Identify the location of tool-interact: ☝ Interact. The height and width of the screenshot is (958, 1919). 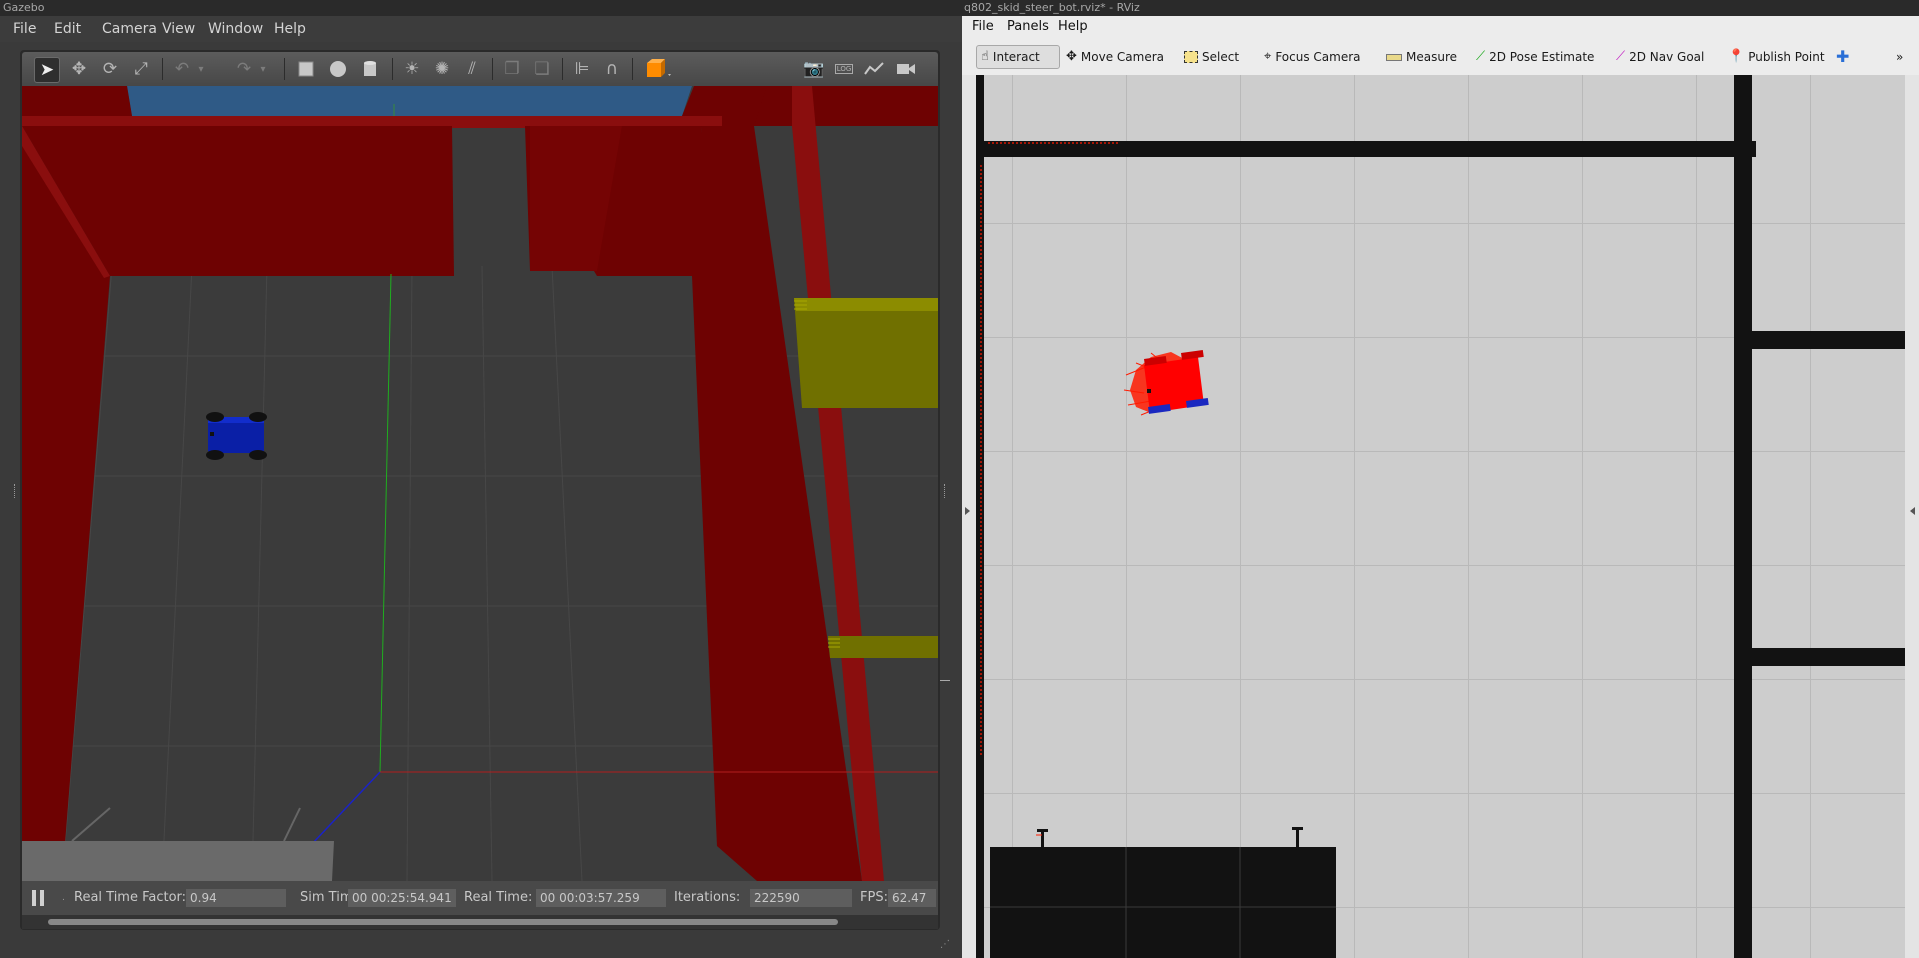
(1018, 57).